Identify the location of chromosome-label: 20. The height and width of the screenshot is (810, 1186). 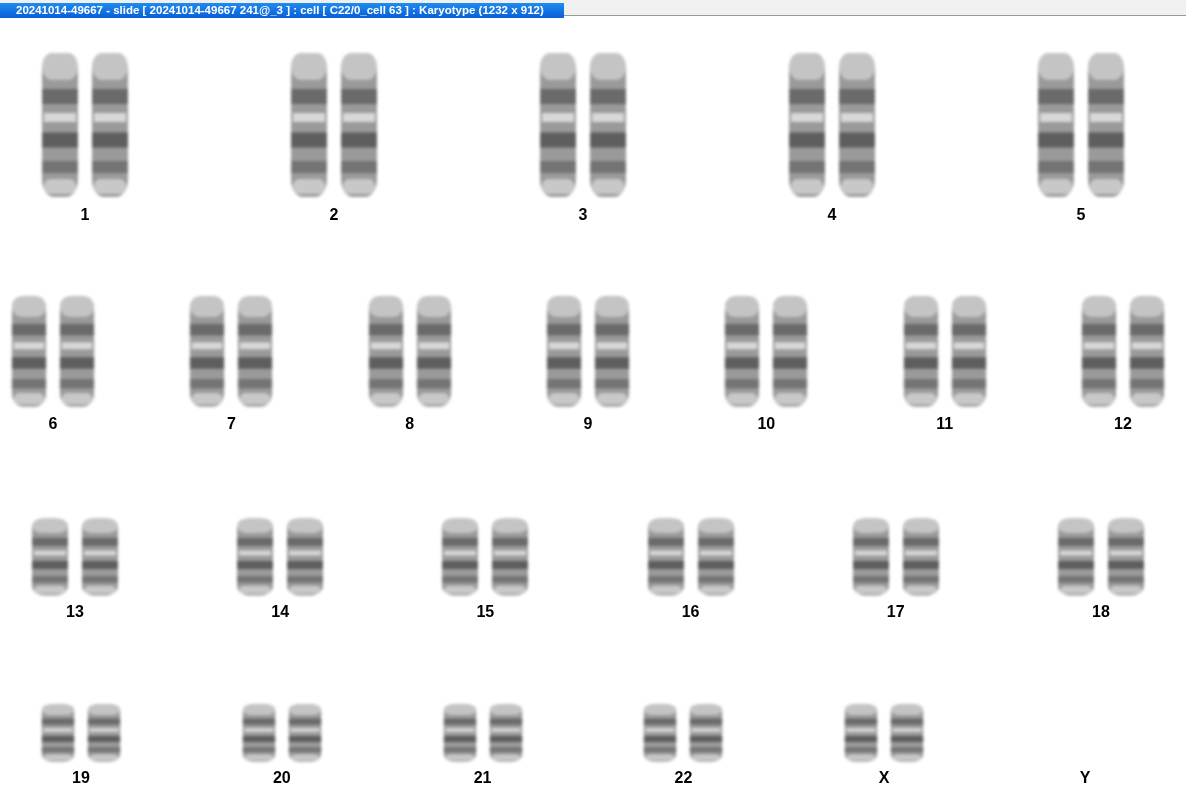
(281, 778).